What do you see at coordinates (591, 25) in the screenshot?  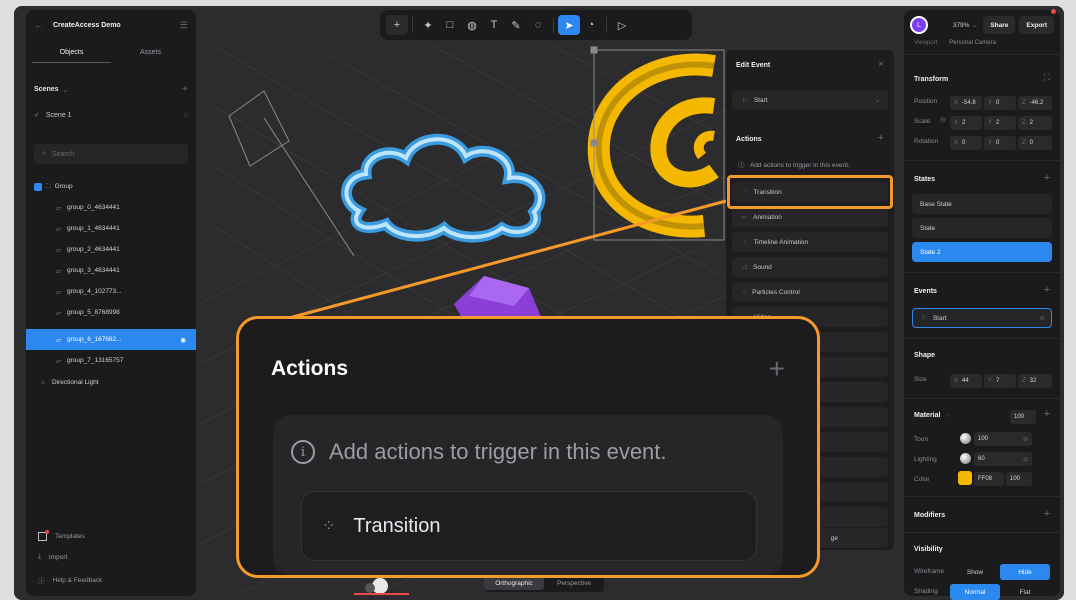 I see `record-icon: ◔` at bounding box center [591, 25].